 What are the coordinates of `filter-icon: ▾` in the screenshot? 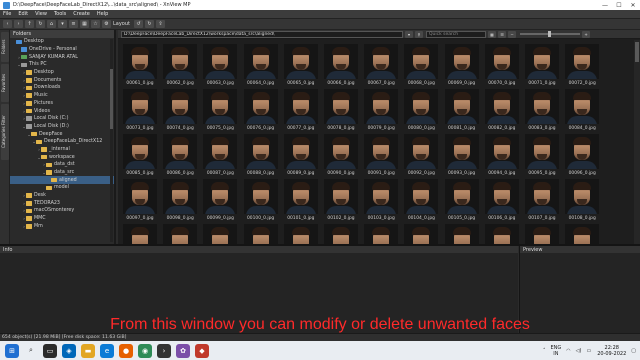 It's located at (62, 24).